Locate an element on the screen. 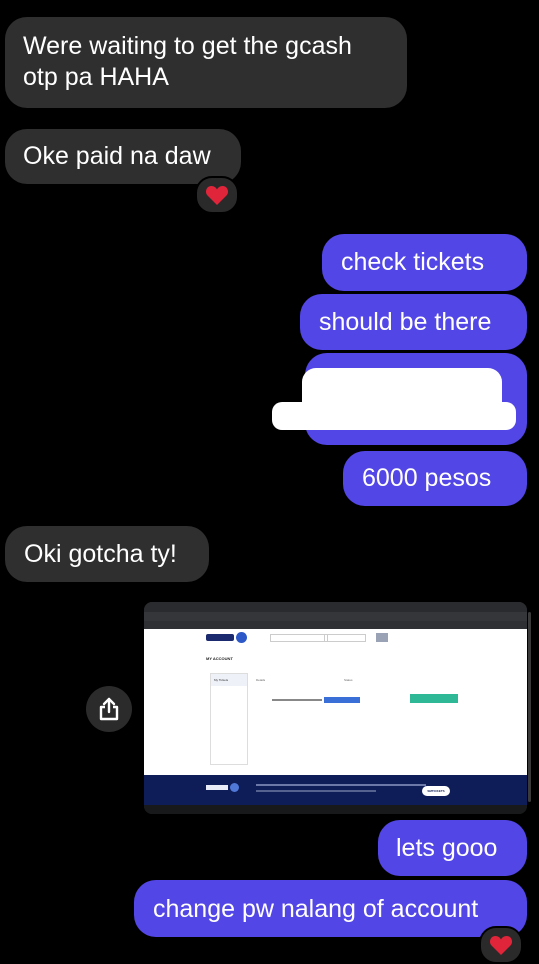  redaction-mark is located at coordinates (394, 416).